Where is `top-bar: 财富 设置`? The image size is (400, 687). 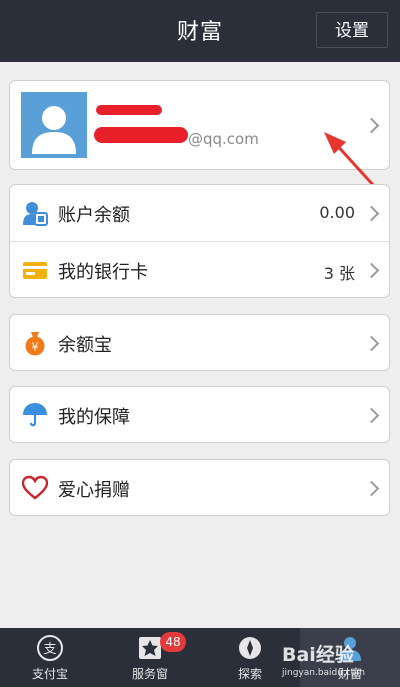
top-bar: 财富 设置 is located at coordinates (200, 31).